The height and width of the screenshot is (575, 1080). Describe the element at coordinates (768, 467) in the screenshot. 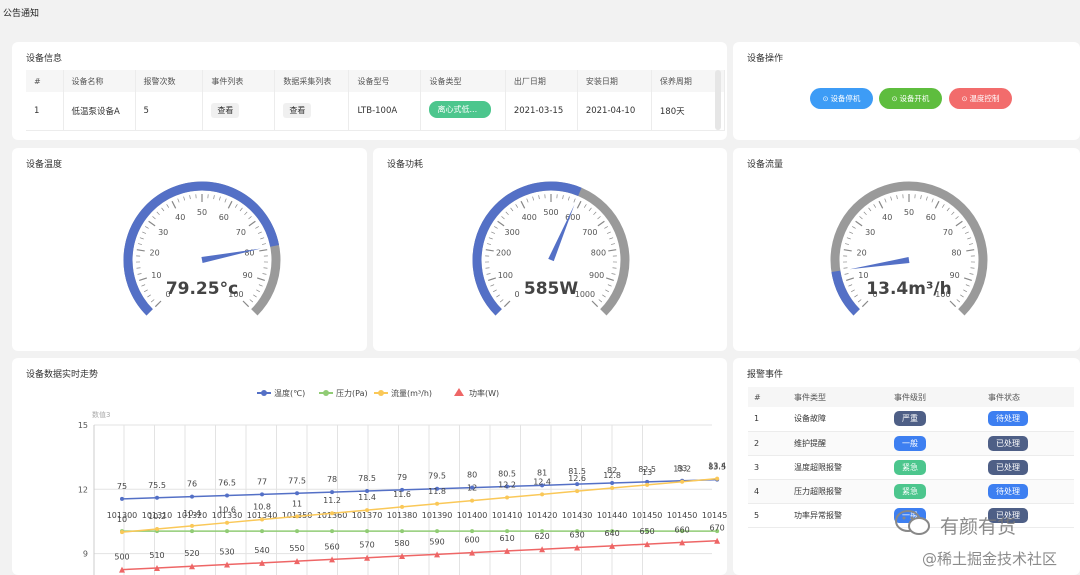

I see `alarm-index: 3` at that location.